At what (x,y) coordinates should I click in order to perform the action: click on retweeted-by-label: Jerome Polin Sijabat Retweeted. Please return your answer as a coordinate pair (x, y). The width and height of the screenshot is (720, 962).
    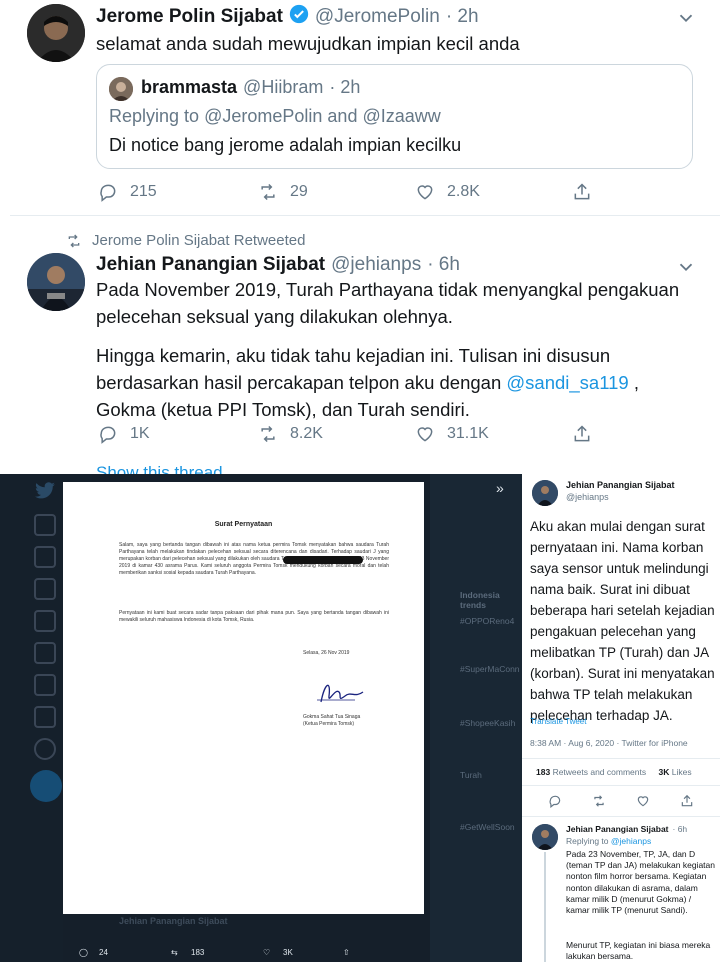
    Looking at the image, I should click on (198, 240).